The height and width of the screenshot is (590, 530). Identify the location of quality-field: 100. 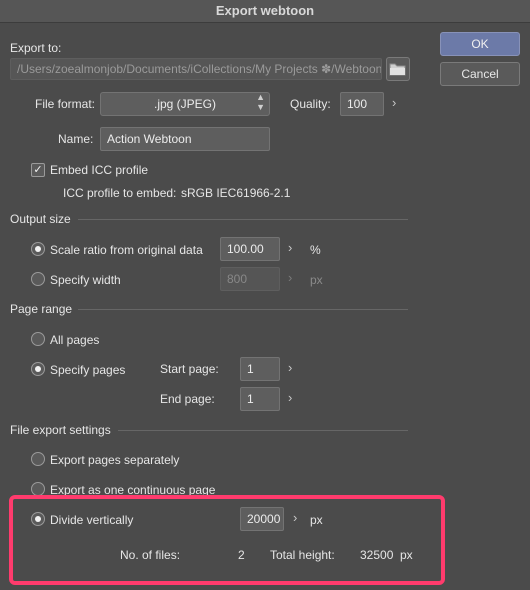
(362, 104).